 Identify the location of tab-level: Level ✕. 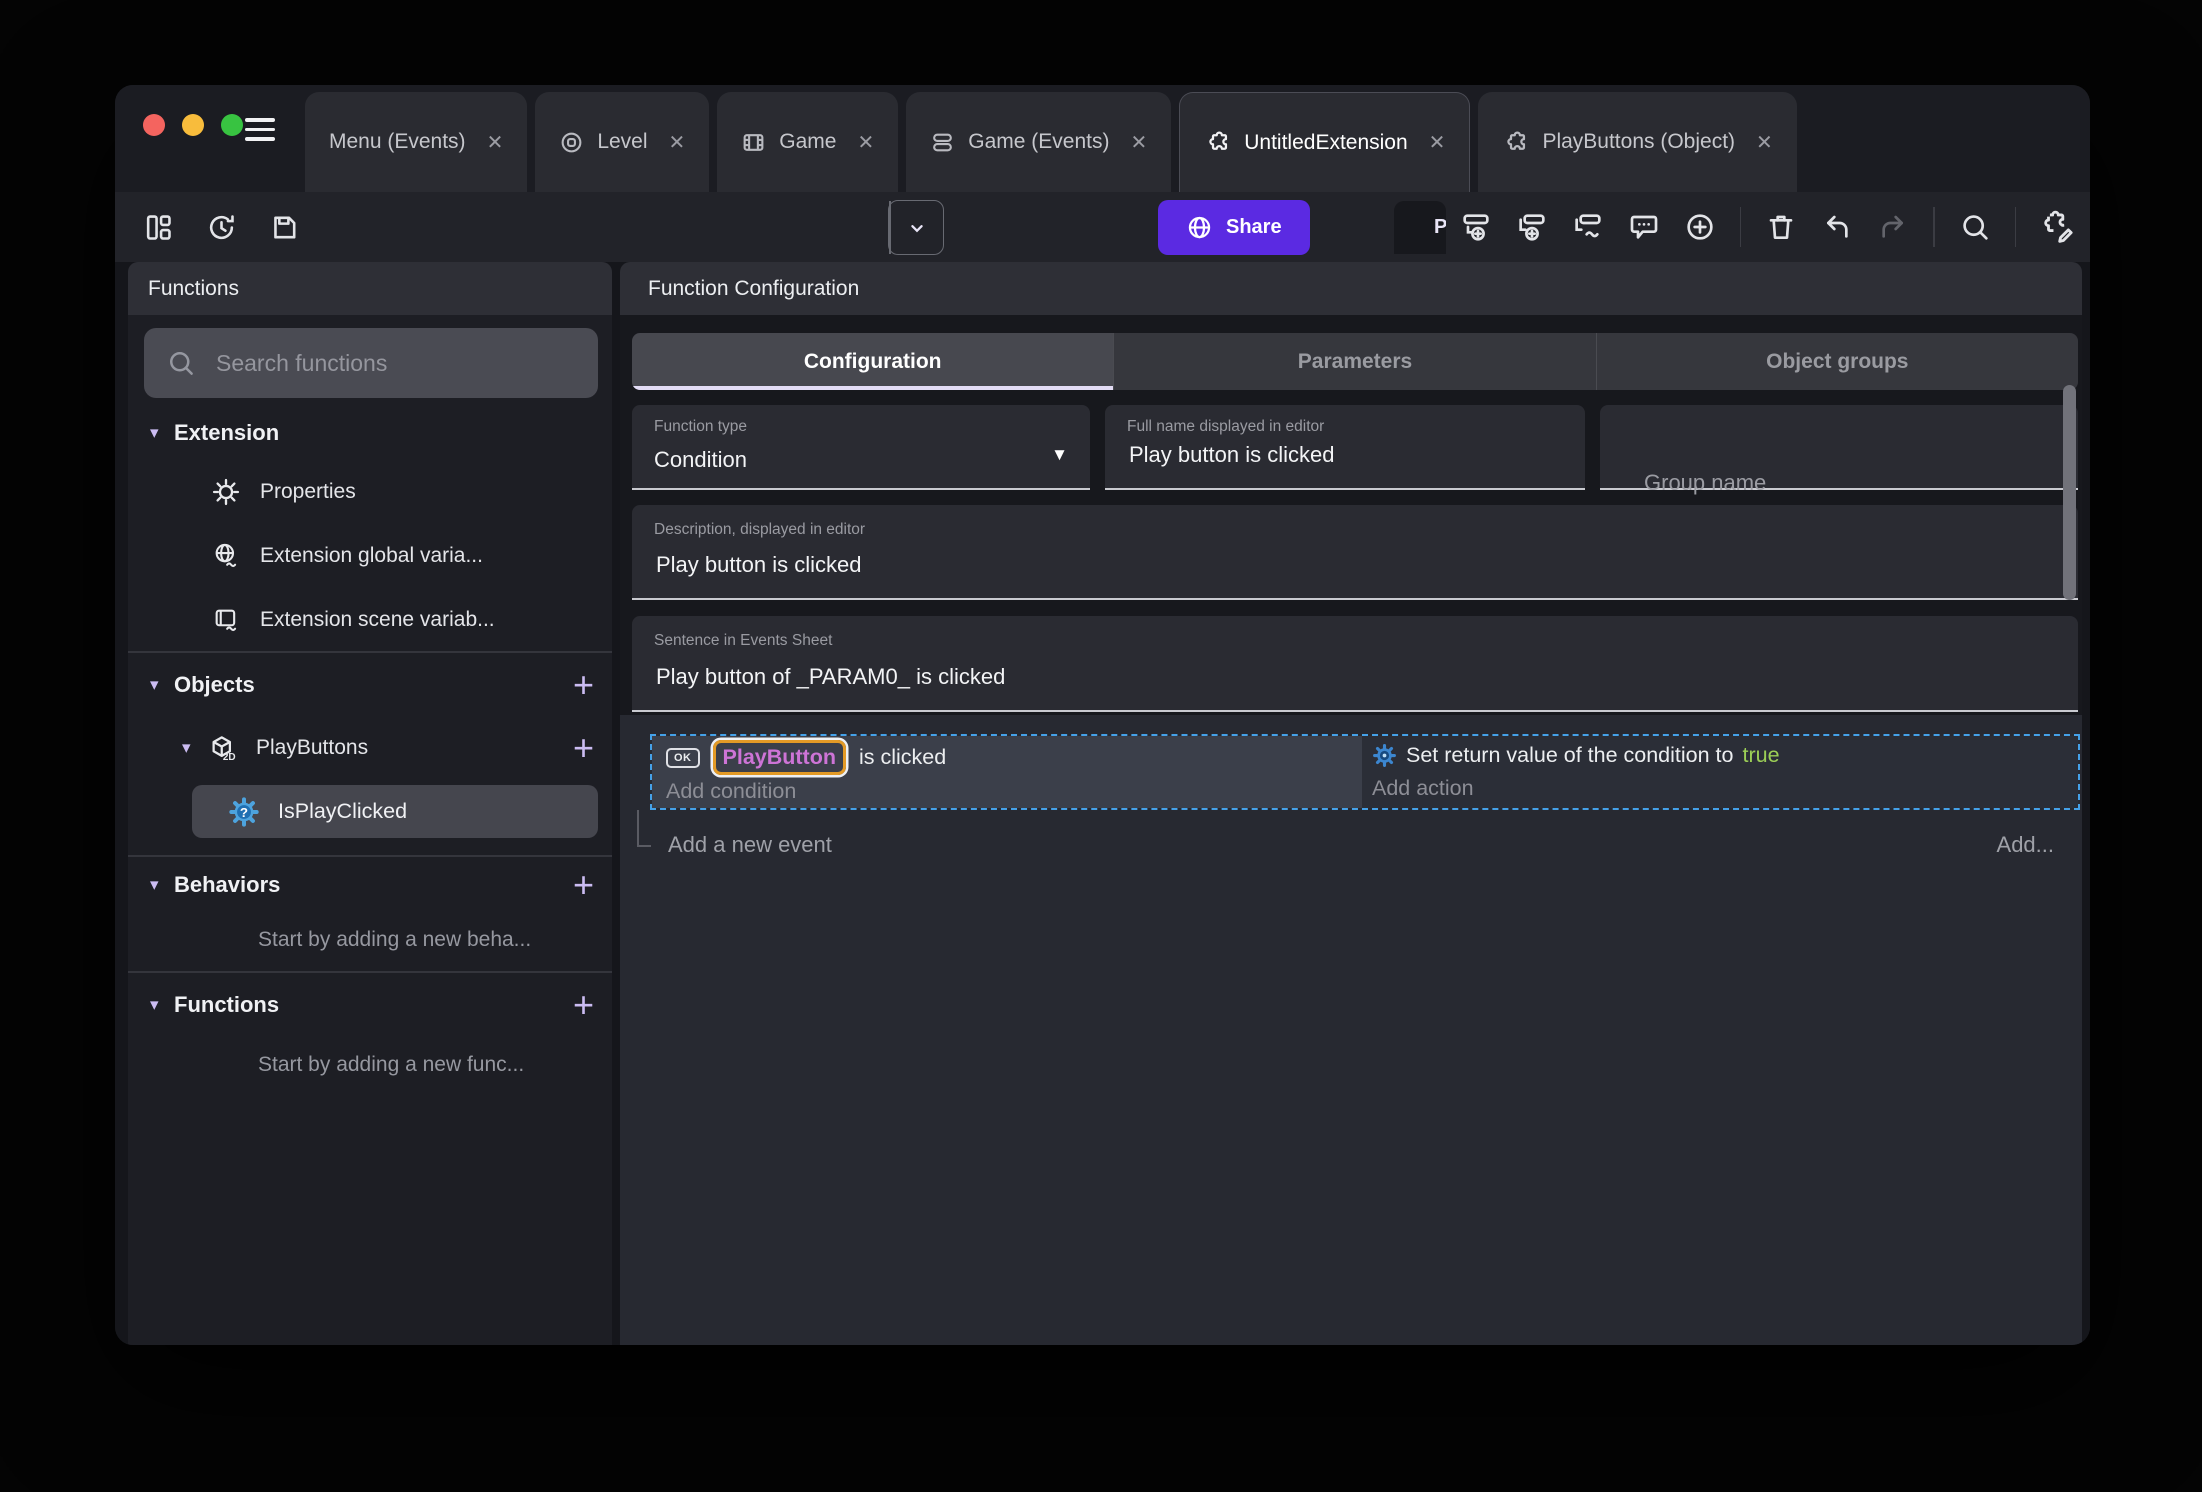
(622, 142).